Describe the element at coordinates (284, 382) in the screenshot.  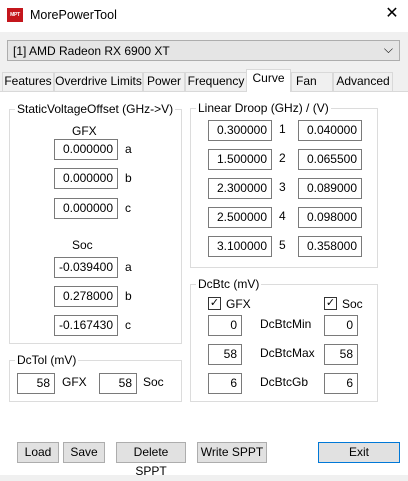
I see `dcbtcgb-label: DcBtcGb` at that location.